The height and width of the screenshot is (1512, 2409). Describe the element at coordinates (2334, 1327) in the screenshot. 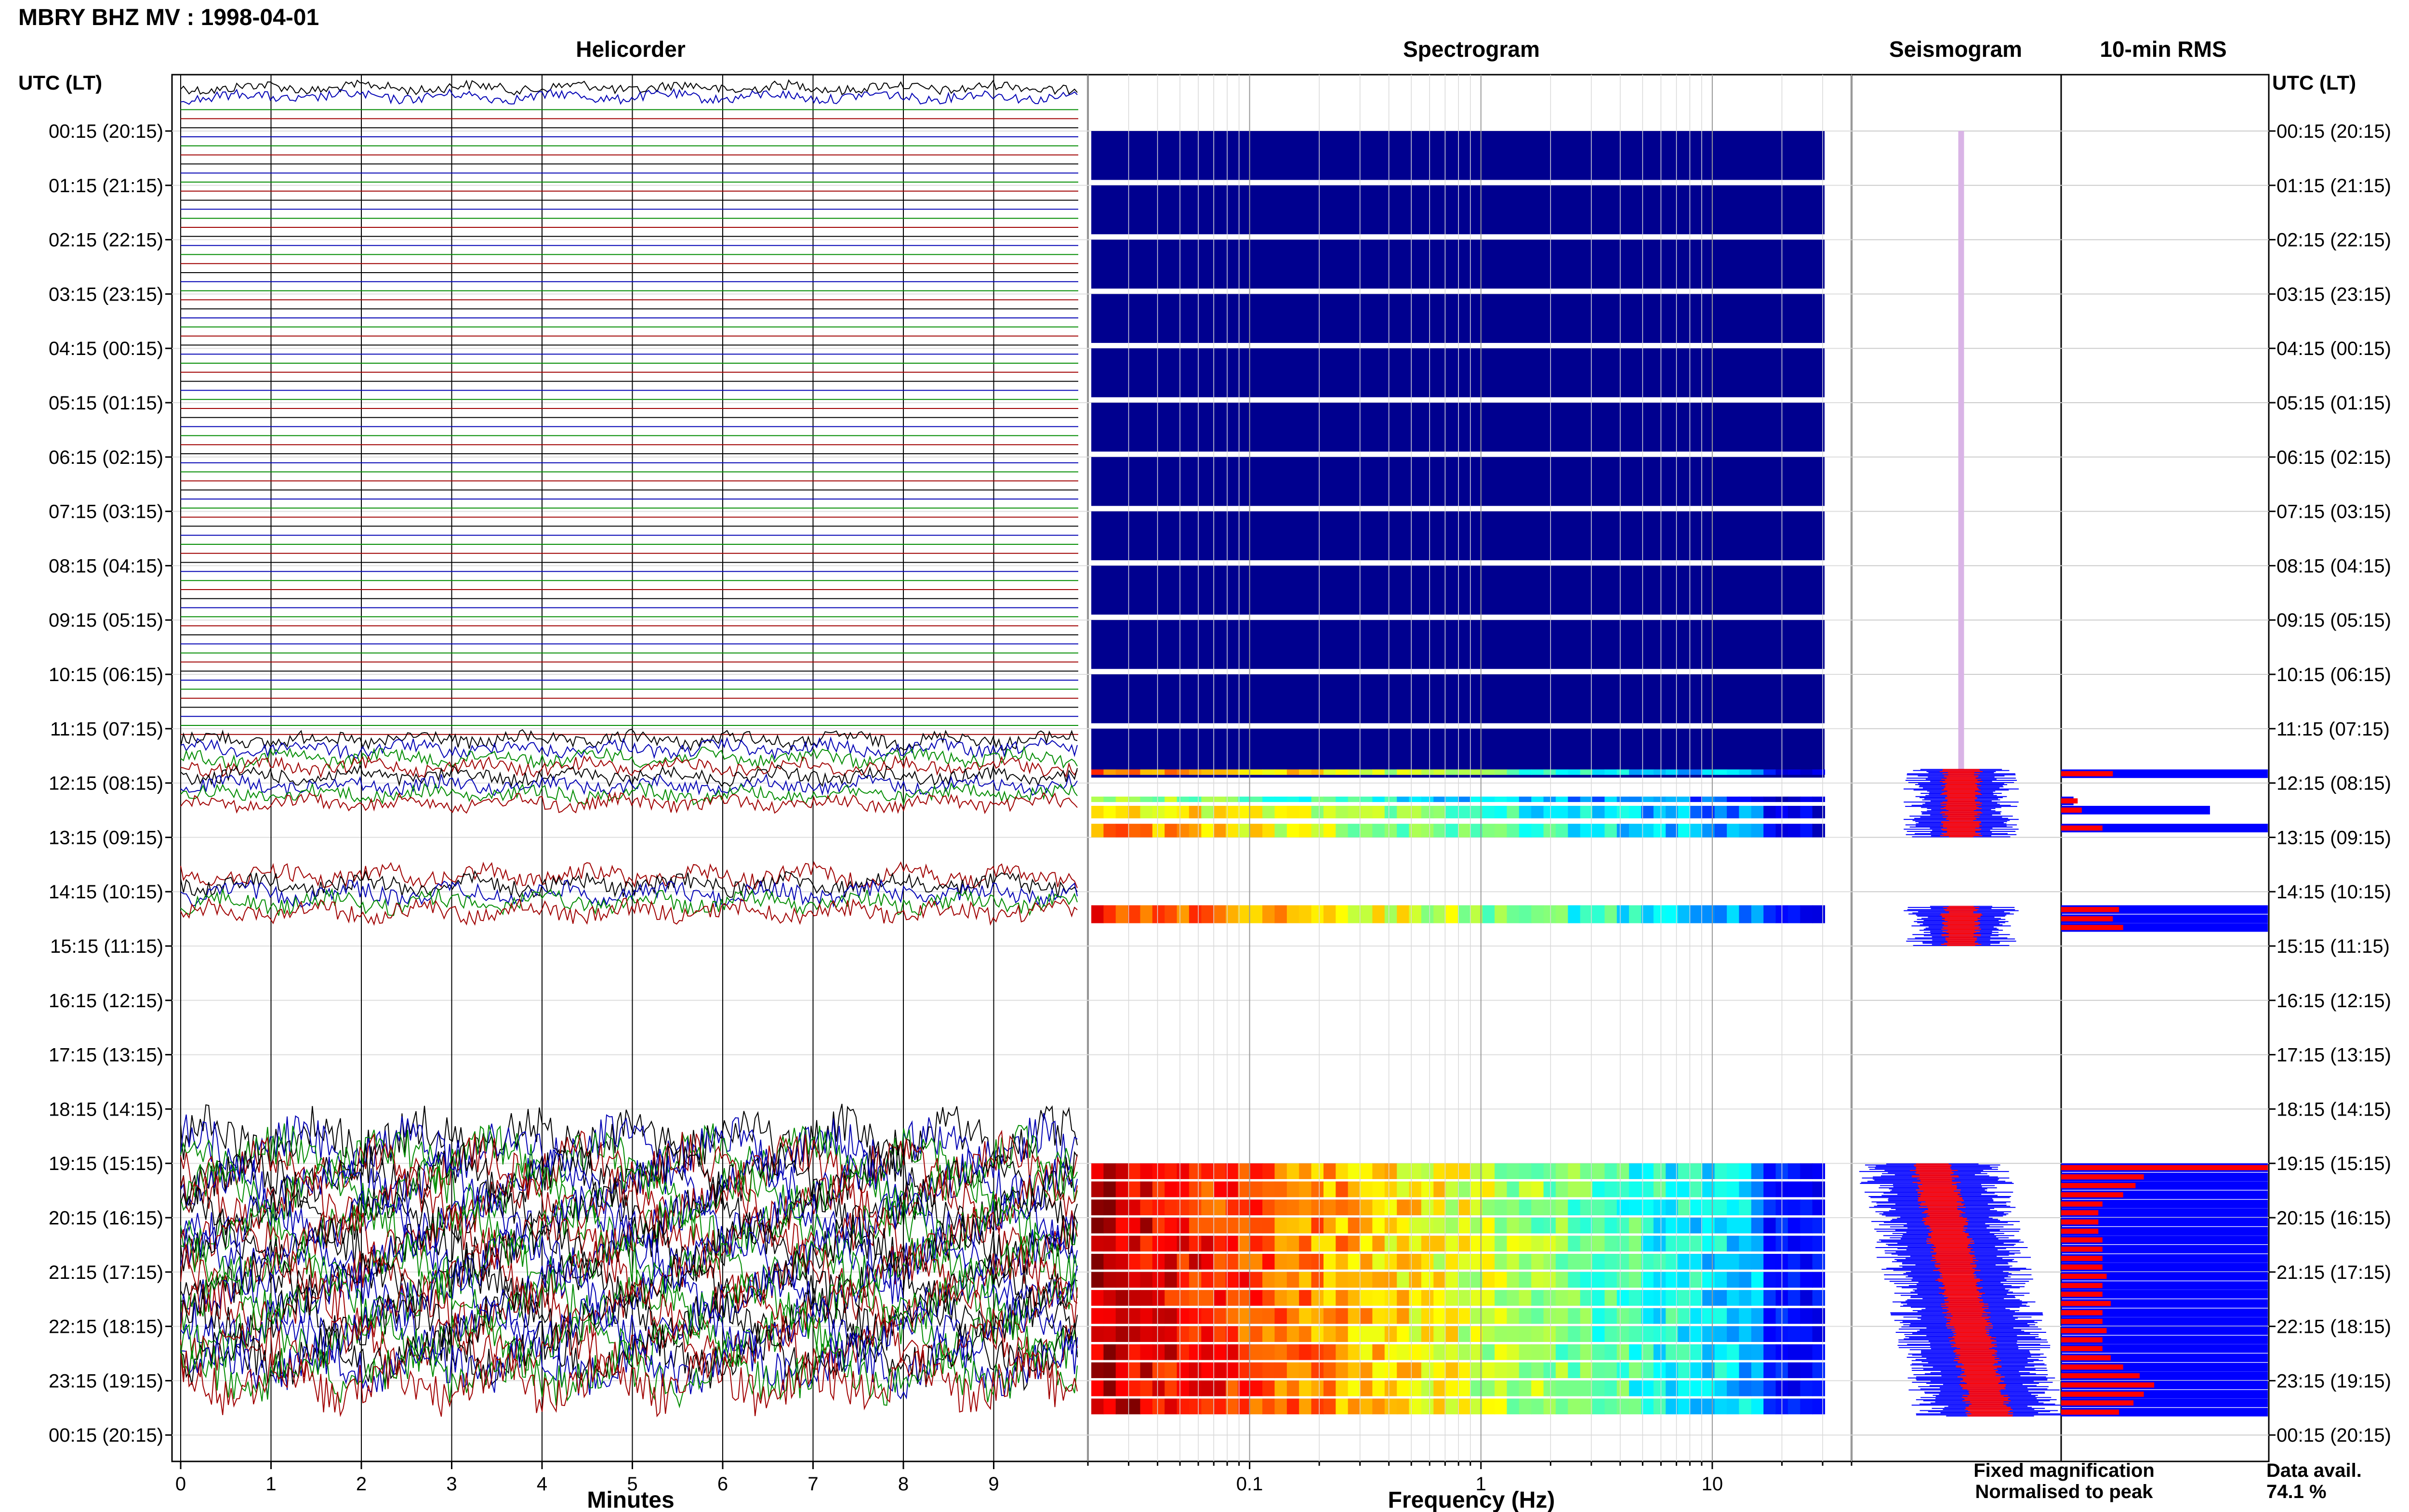

I see `time-tick-label-right: 22:15 (18:15)` at that location.